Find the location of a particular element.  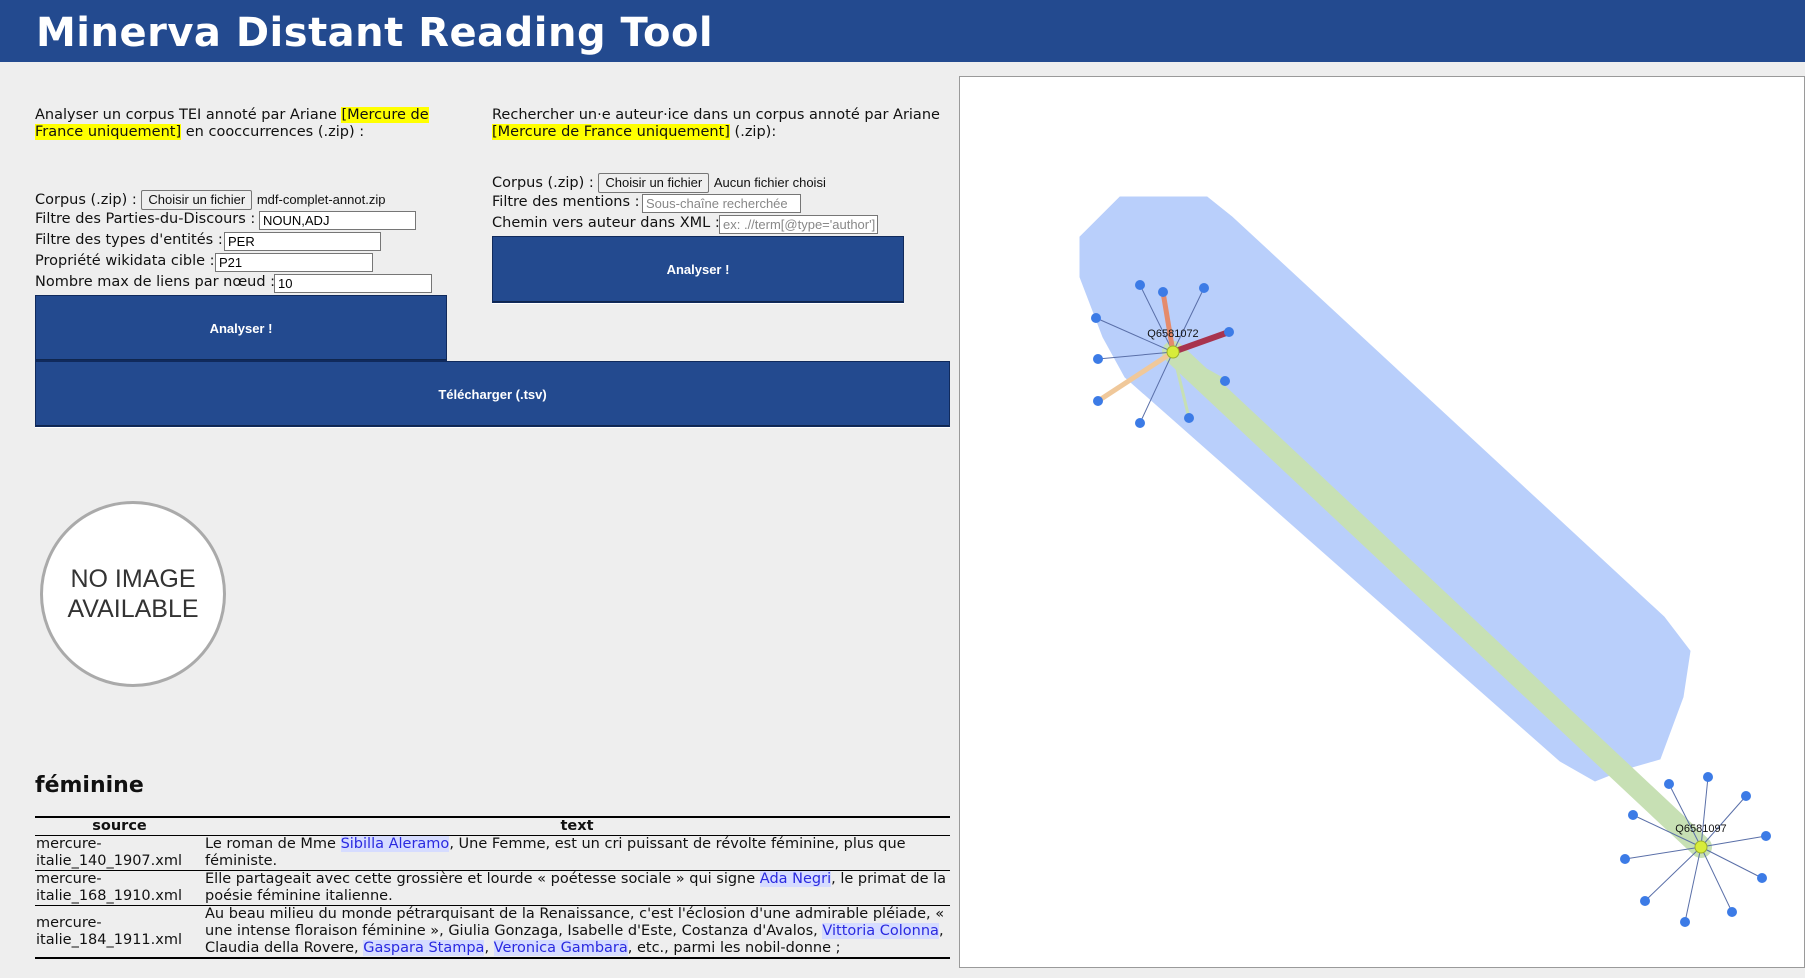

app-title: Minerva Distant Reading Tool is located at coordinates (375, 33).